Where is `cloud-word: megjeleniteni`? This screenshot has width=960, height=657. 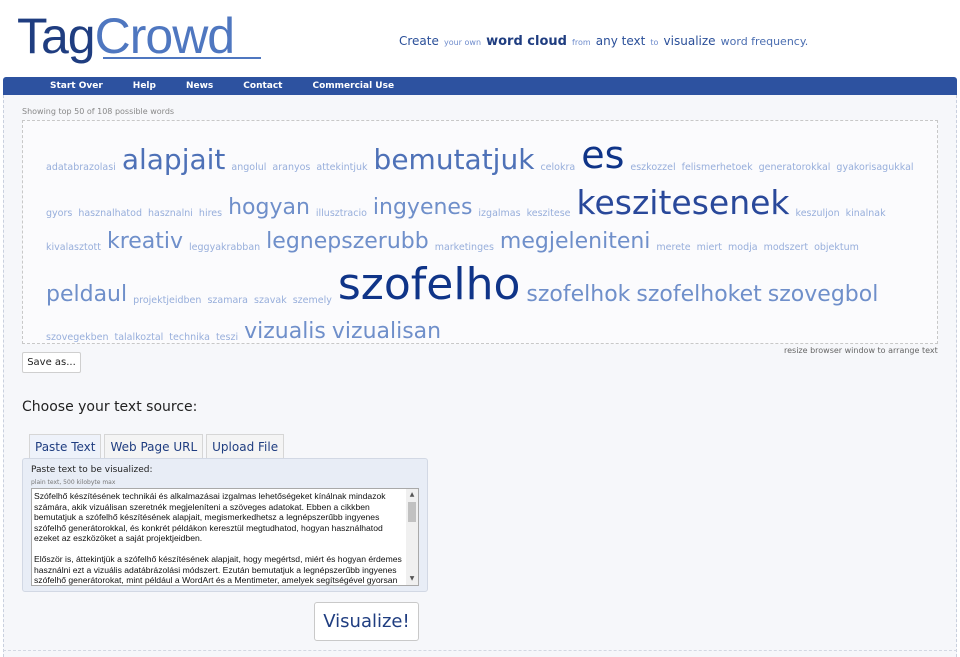 cloud-word: megjeleniteni is located at coordinates (575, 242).